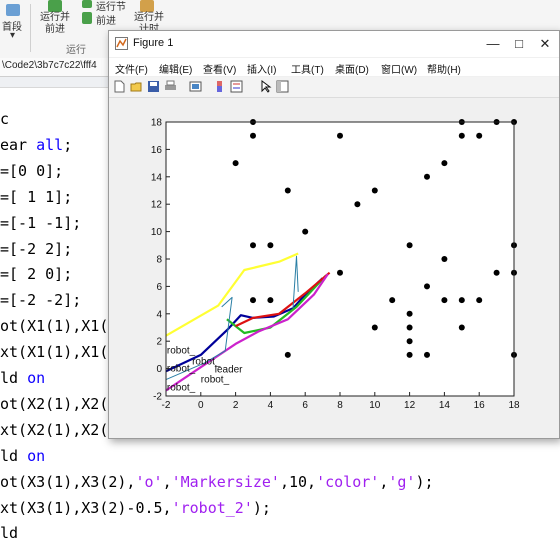  Describe the element at coordinates (519, 44) in the screenshot. I see `maximize-button: □` at that location.